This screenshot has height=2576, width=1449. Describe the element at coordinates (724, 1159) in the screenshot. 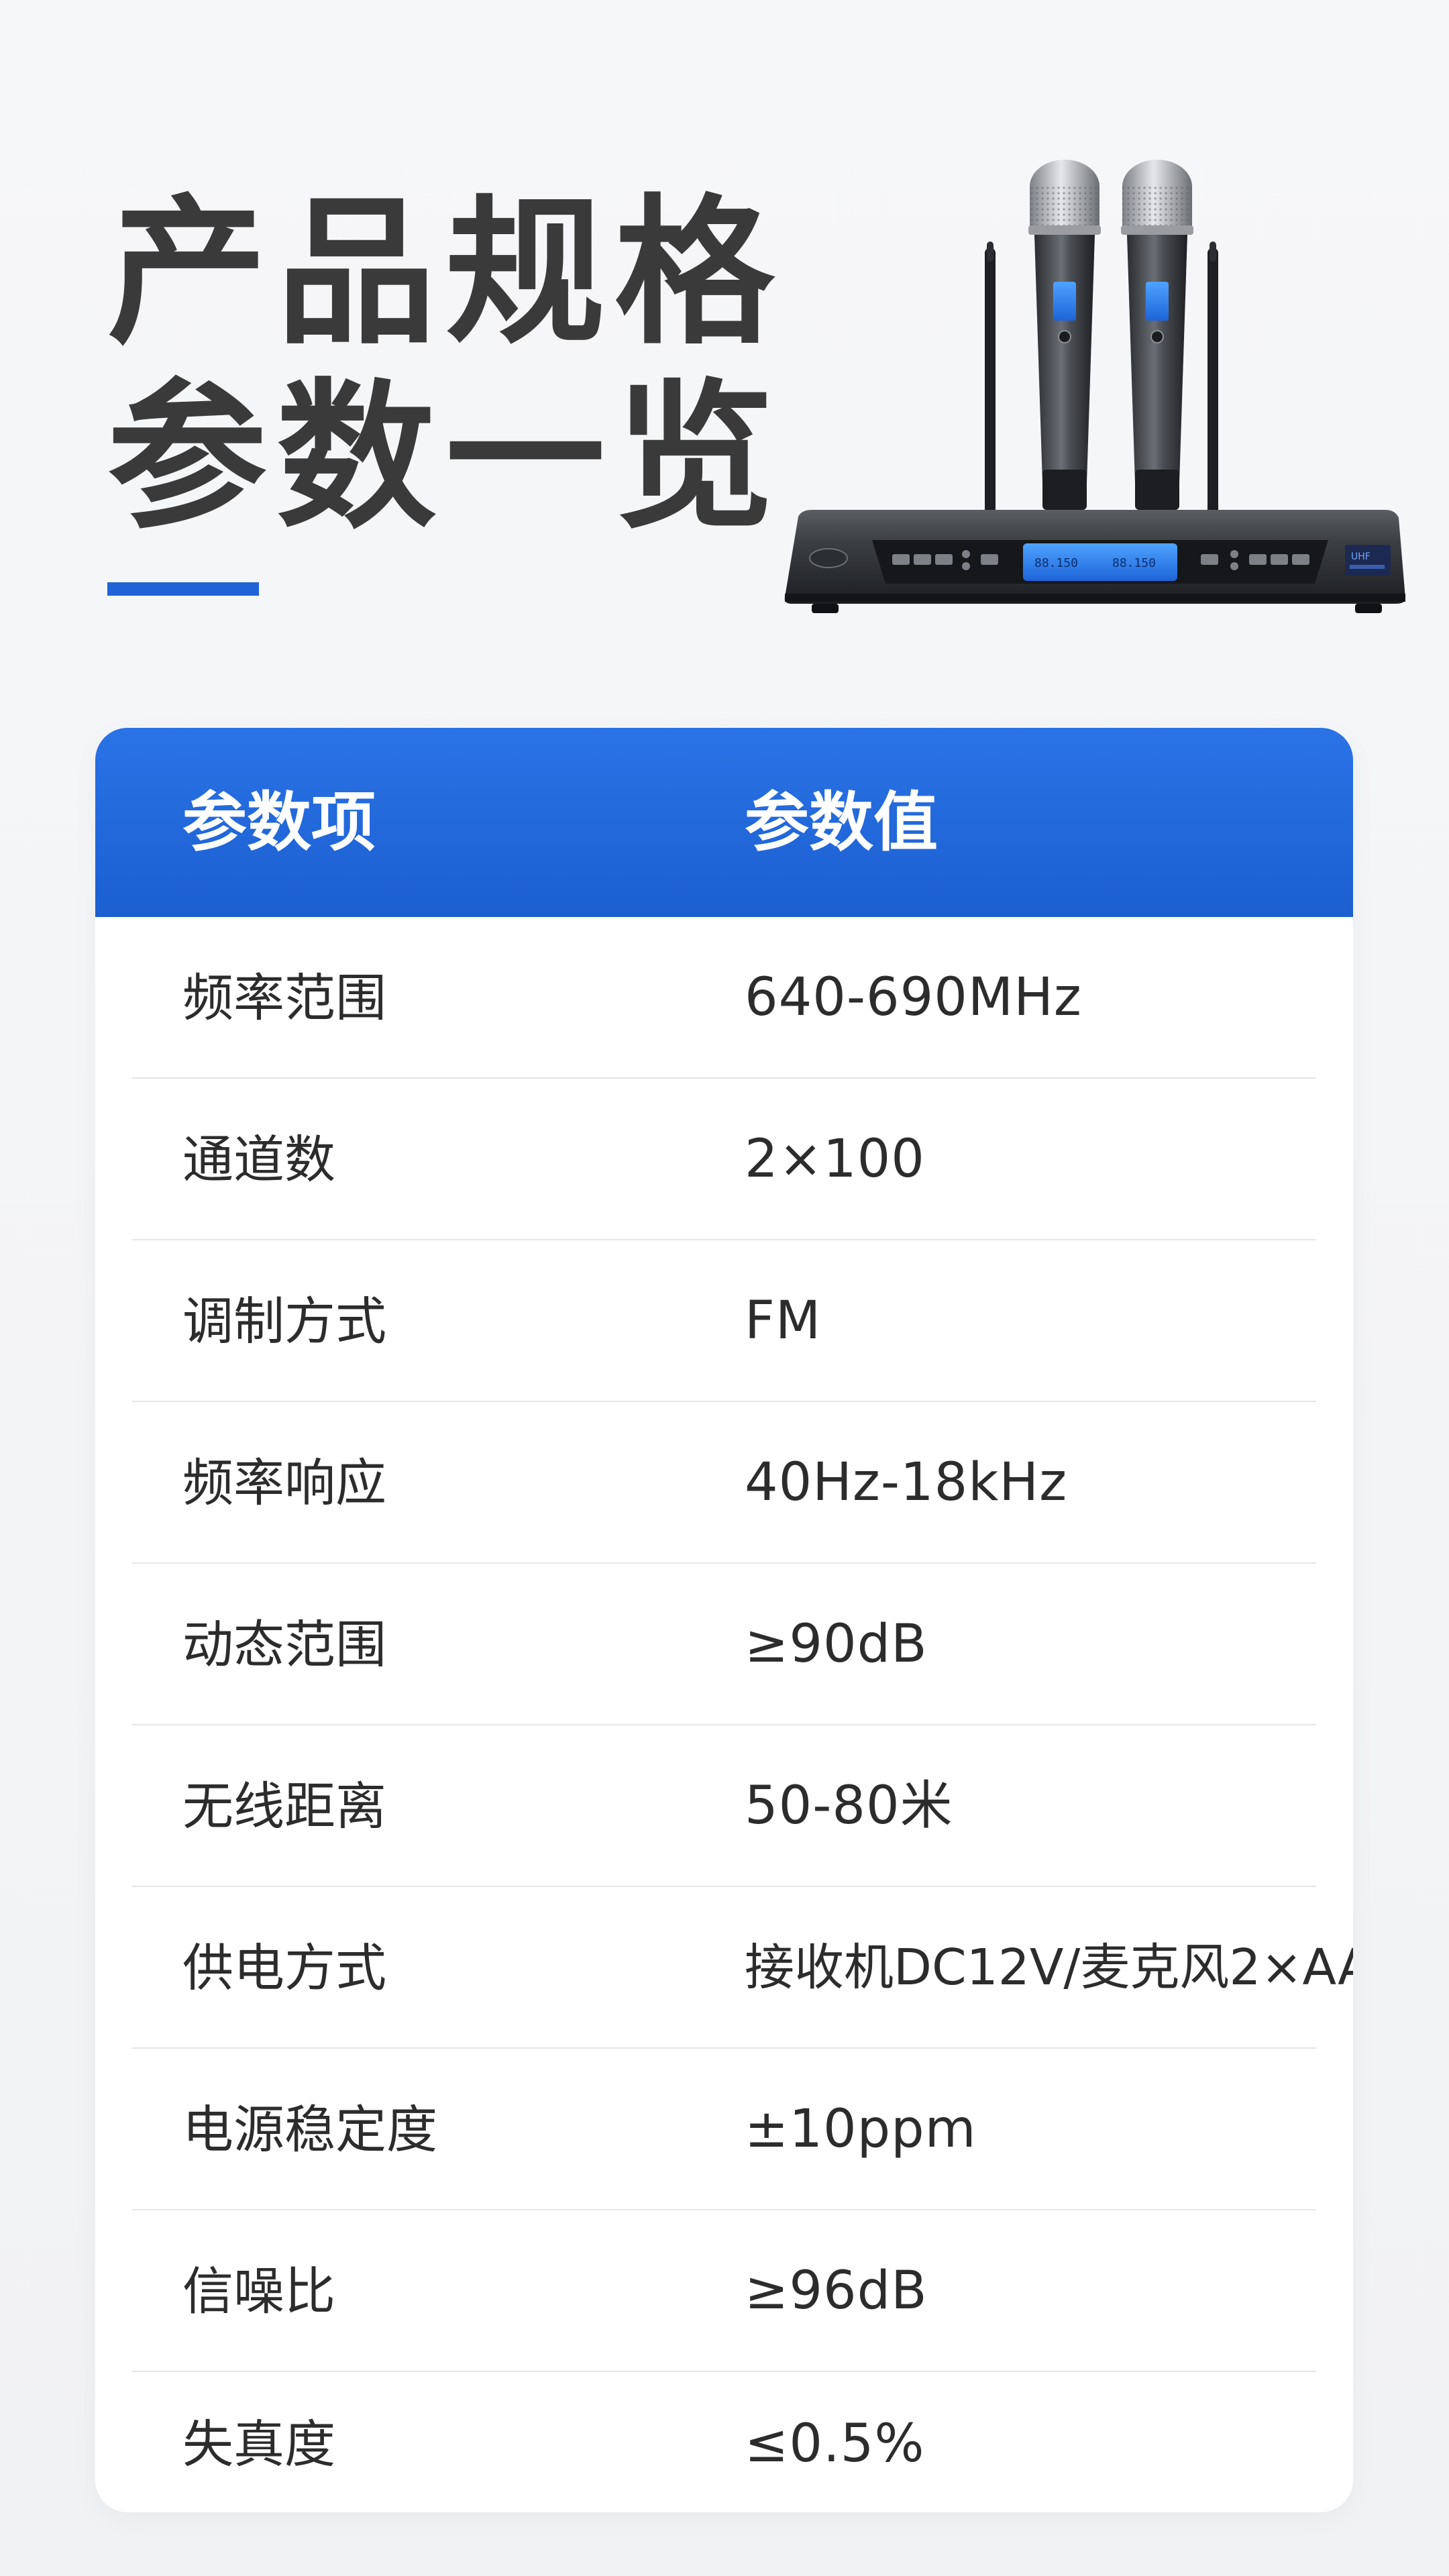

I see `table-row: 通道数 2×100` at that location.